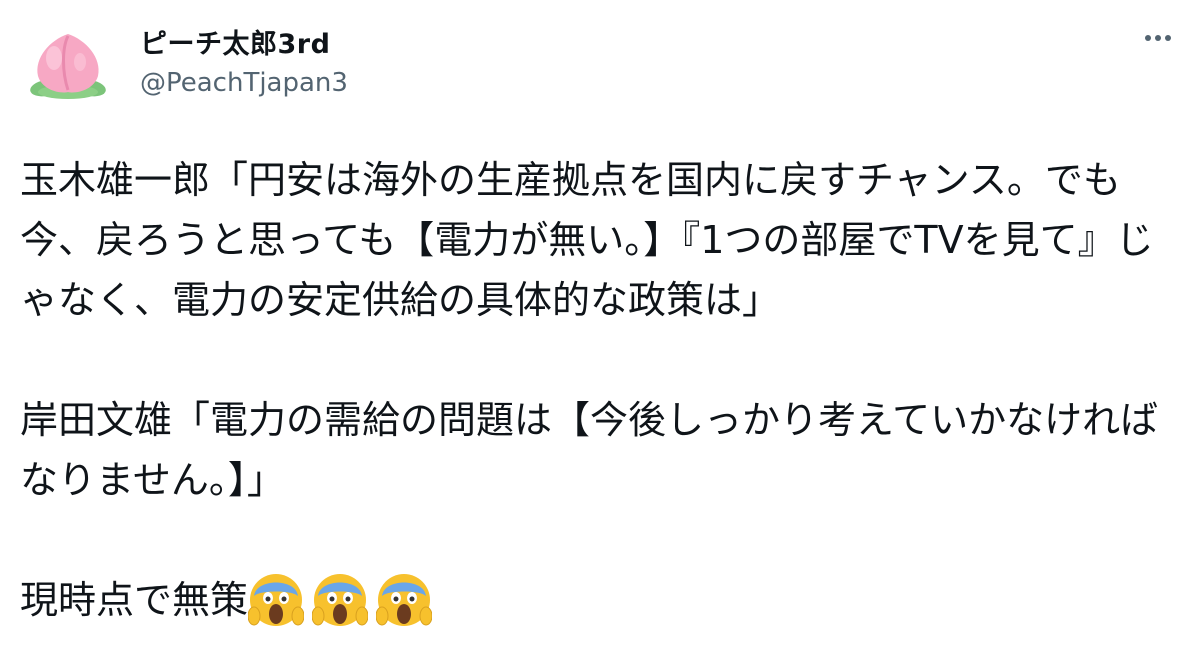 The width and height of the screenshot is (1200, 672). Describe the element at coordinates (134, 600) in the screenshot. I see `tweet-paragraph: 現時点で無策` at that location.